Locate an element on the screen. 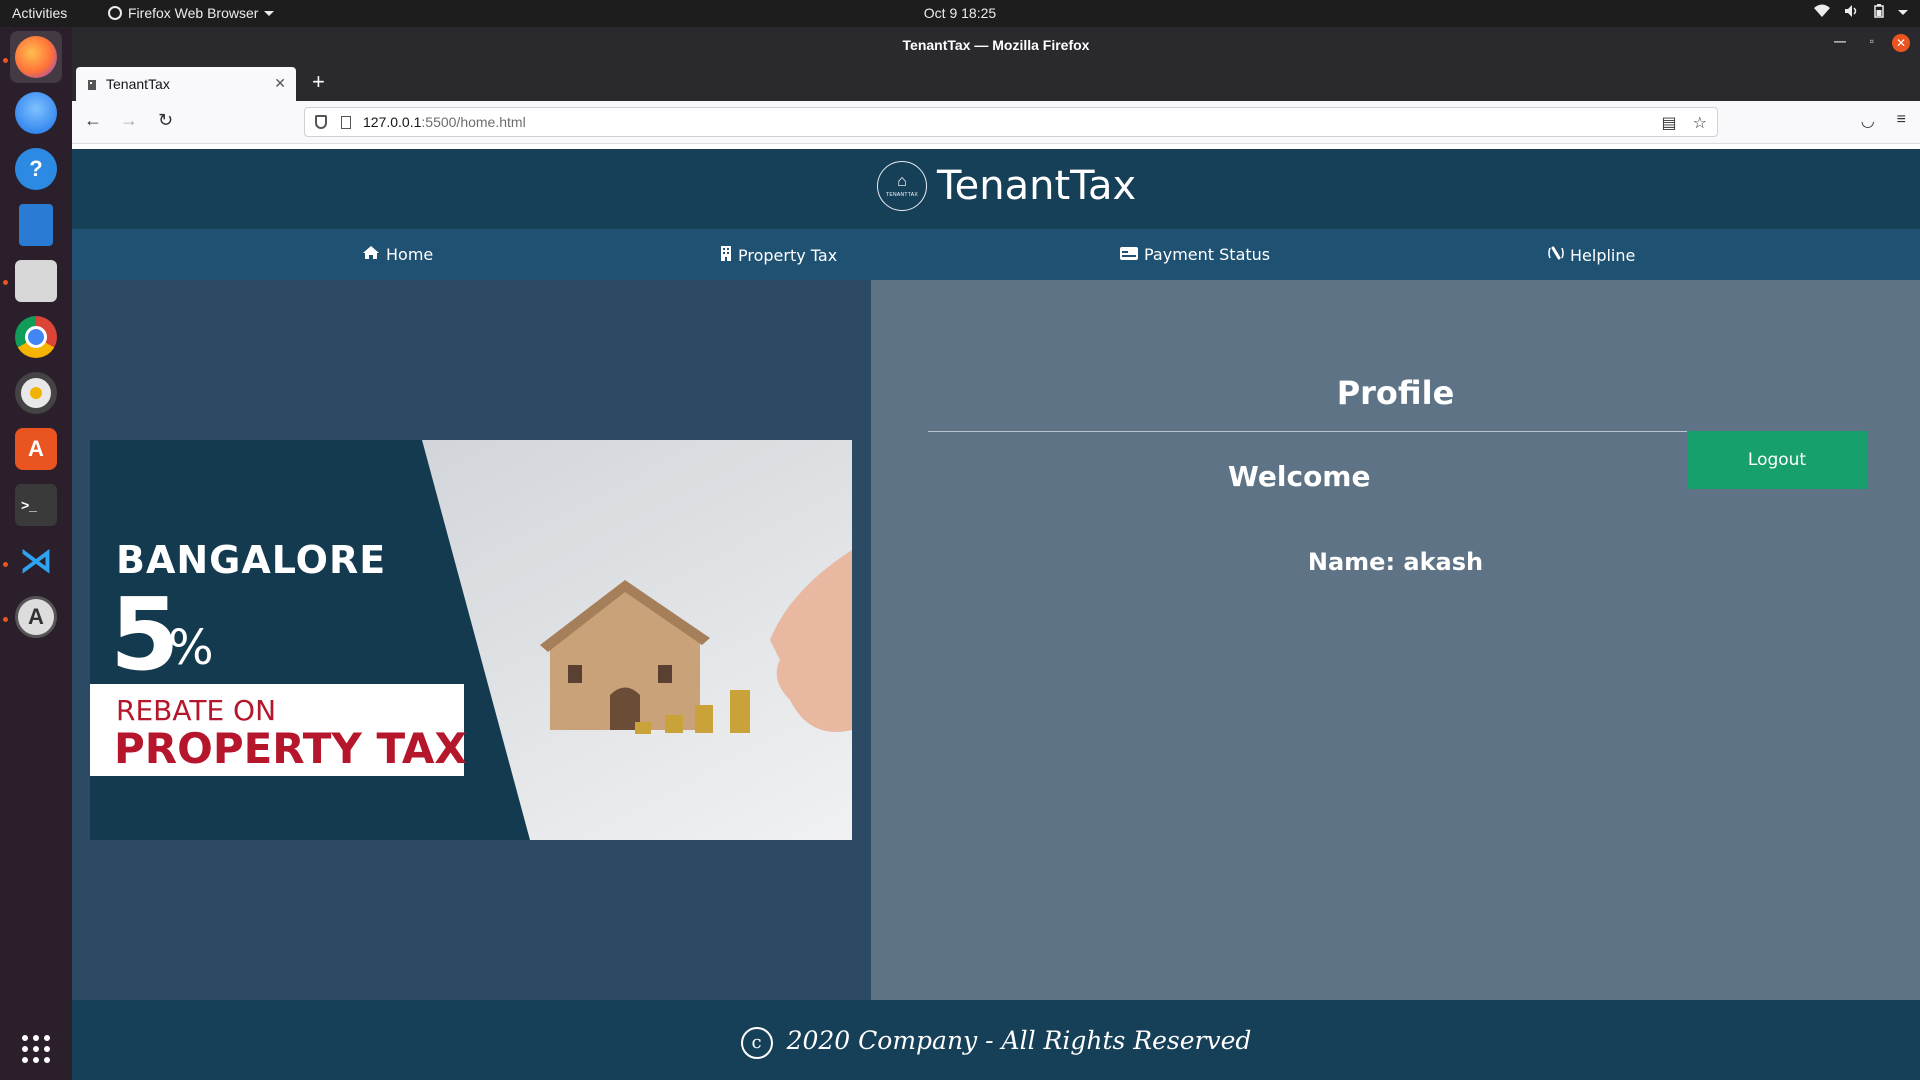  home-icon is located at coordinates (371, 254).